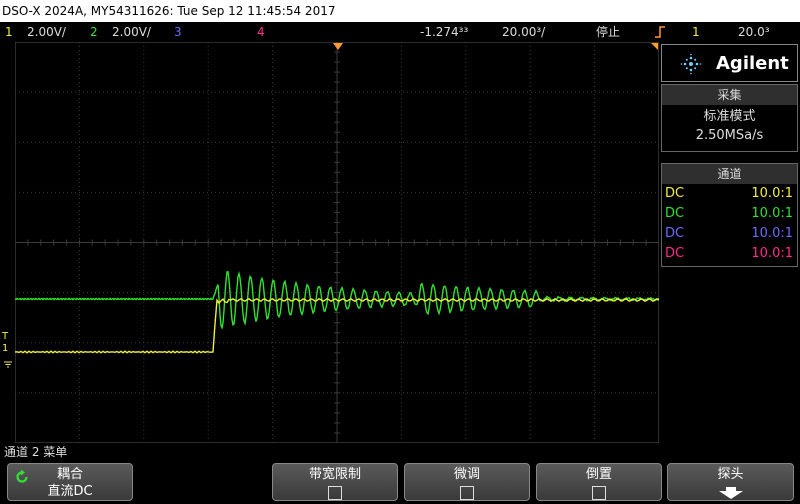 The width and height of the screenshot is (800, 504). I want to click on menu-title: 通道 2 菜单, so click(36, 452).